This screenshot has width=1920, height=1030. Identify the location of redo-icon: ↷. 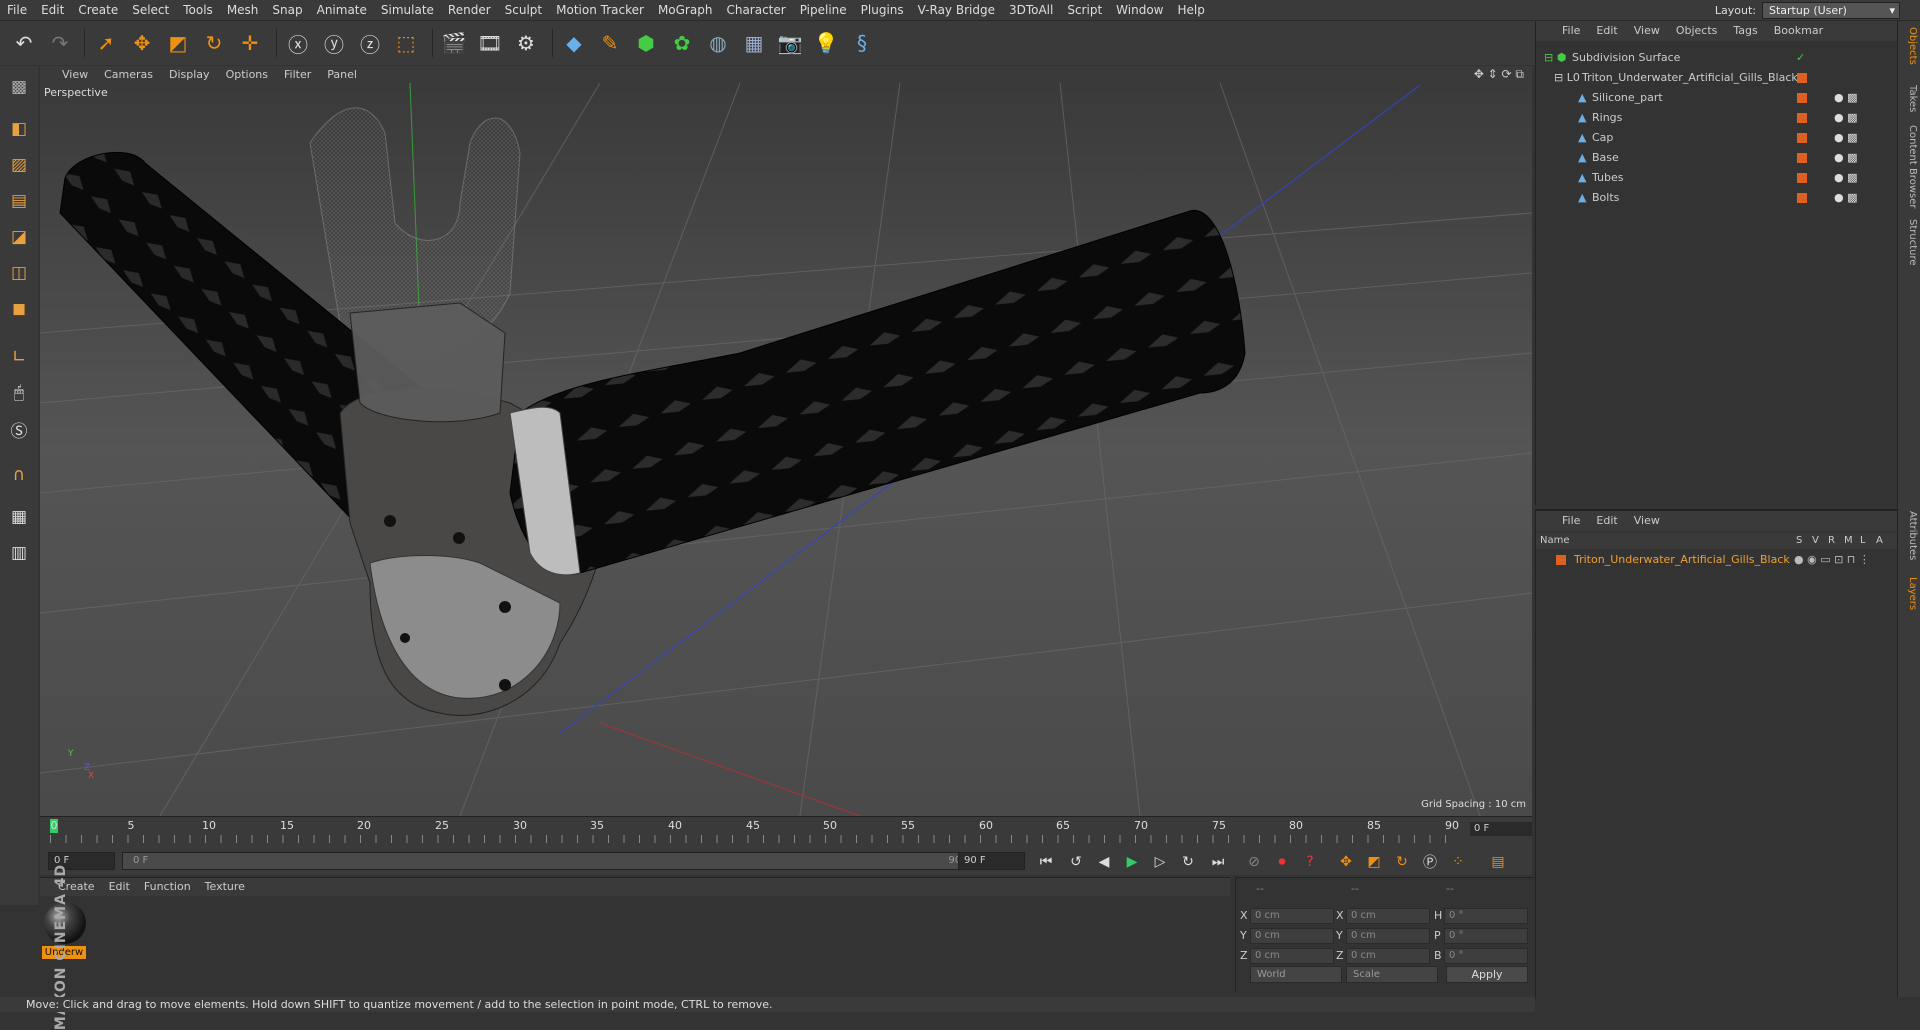
(60, 43).